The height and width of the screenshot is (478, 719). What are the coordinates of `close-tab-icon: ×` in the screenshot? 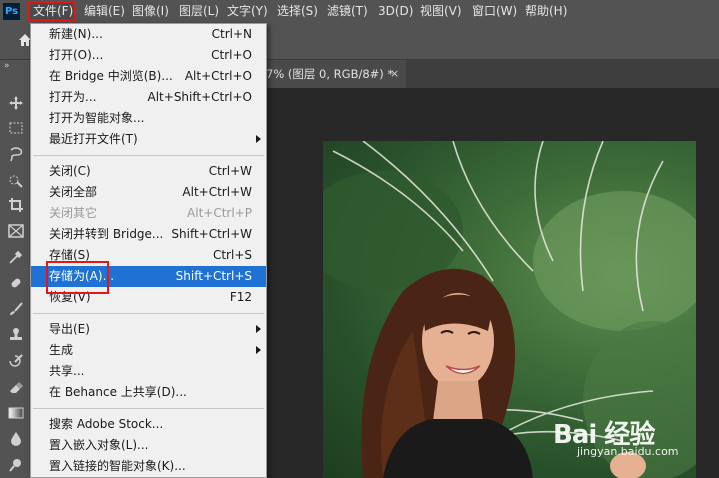 It's located at (394, 74).